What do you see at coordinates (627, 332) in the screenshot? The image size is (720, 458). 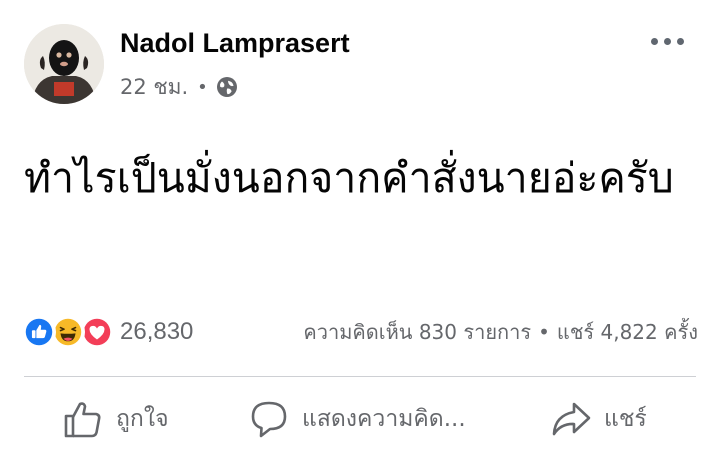 I see `share-count: แชร์ 4,822 ครั้ง` at bounding box center [627, 332].